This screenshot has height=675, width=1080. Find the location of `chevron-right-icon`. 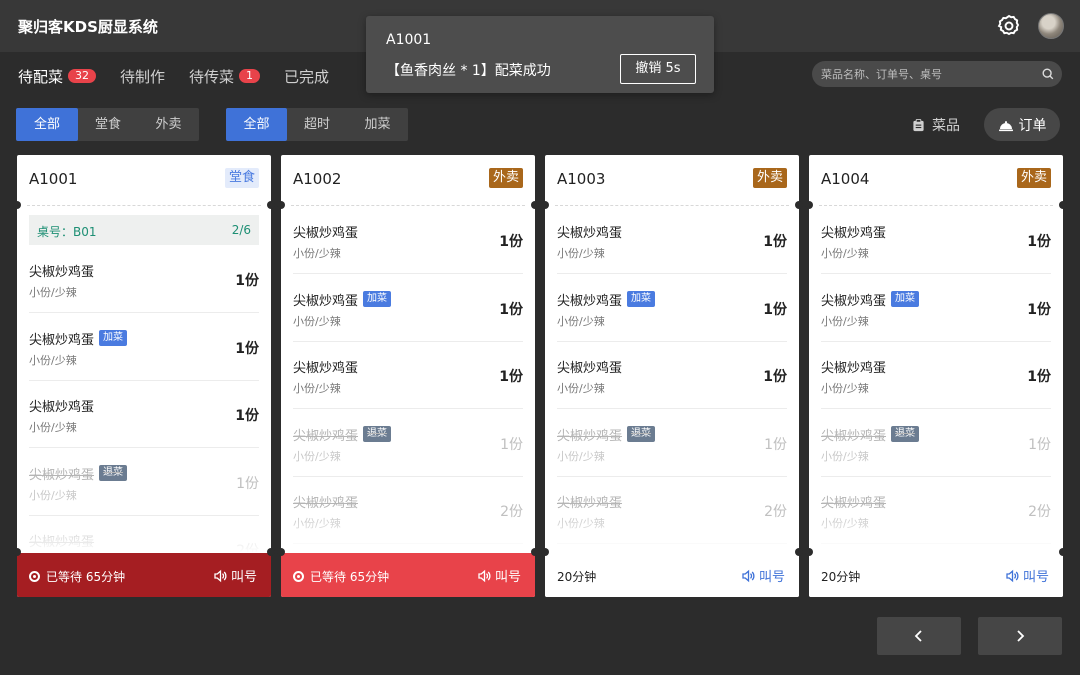

chevron-right-icon is located at coordinates (1021, 636).